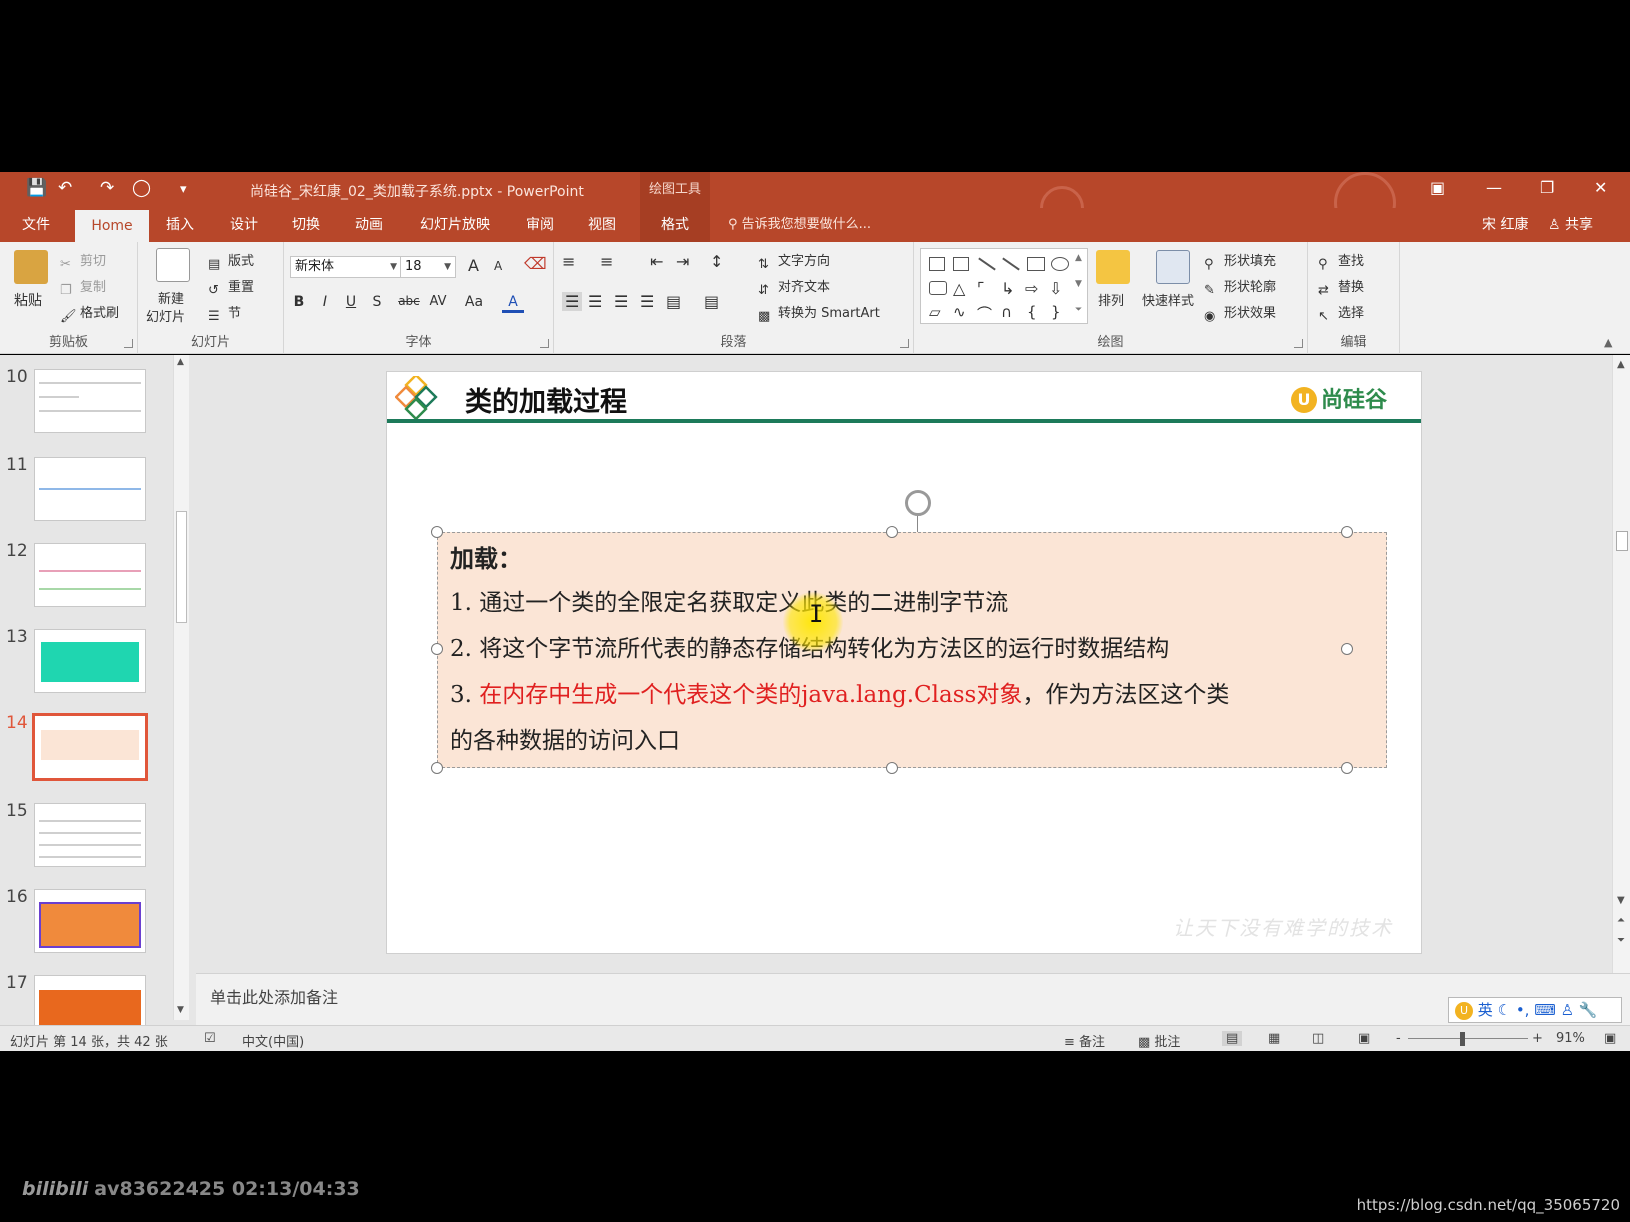 The image size is (1630, 1222). What do you see at coordinates (1364, 1038) in the screenshot?
I see `slideshow-view-icon: ▣` at bounding box center [1364, 1038].